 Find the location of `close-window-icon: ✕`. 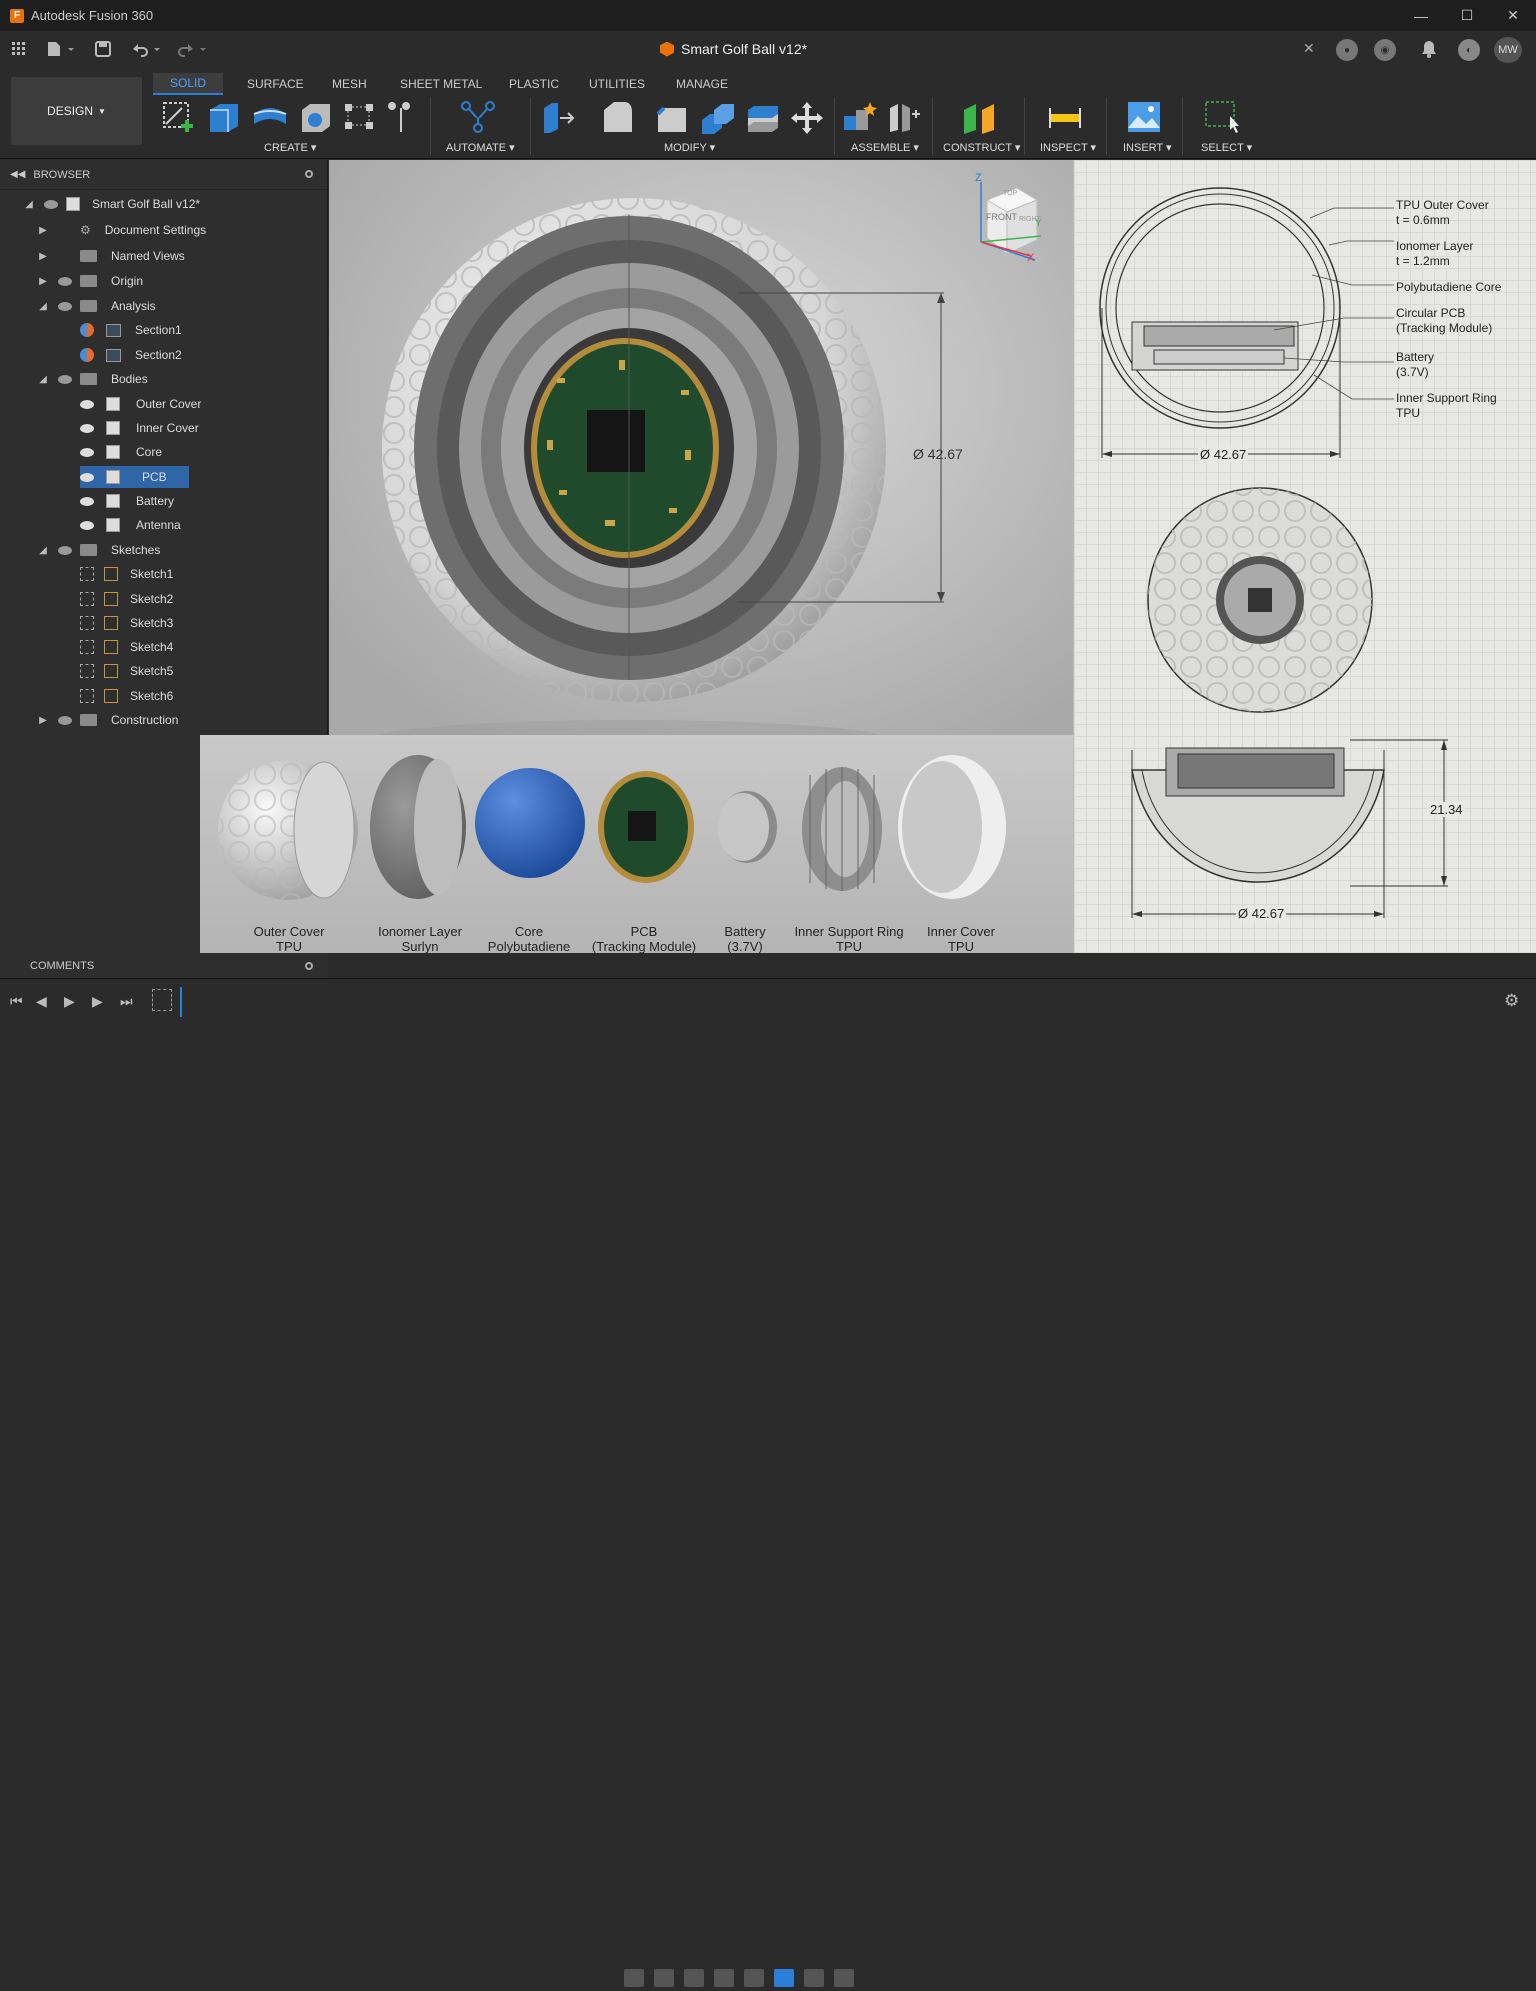

close-window-icon: ✕ is located at coordinates (1513, 15).